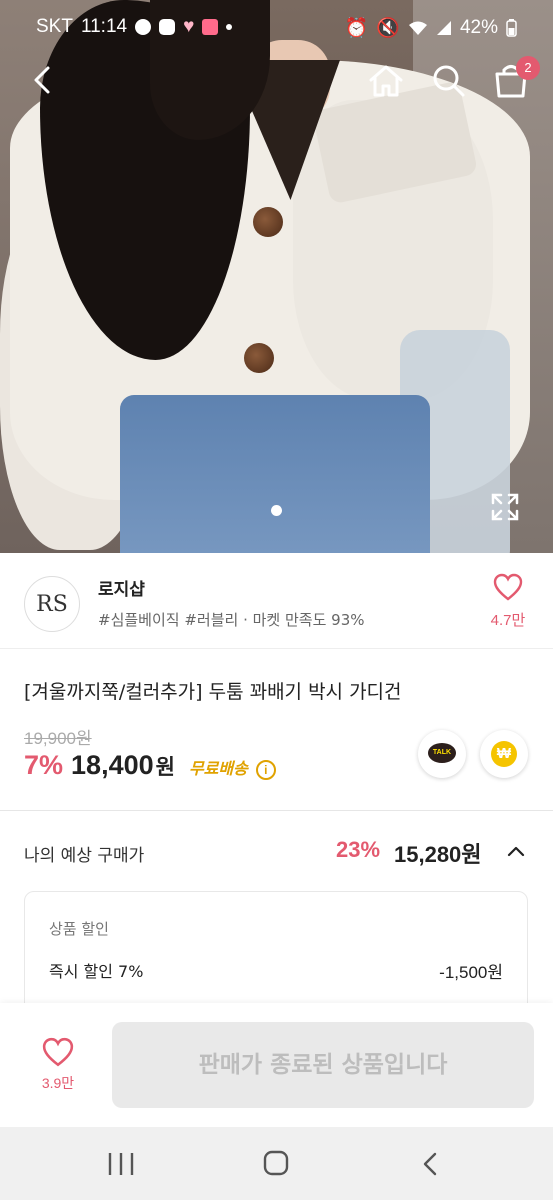 This screenshot has height=1200, width=553. What do you see at coordinates (218, 768) in the screenshot?
I see `free-shipping-label: 무료배송` at bounding box center [218, 768].